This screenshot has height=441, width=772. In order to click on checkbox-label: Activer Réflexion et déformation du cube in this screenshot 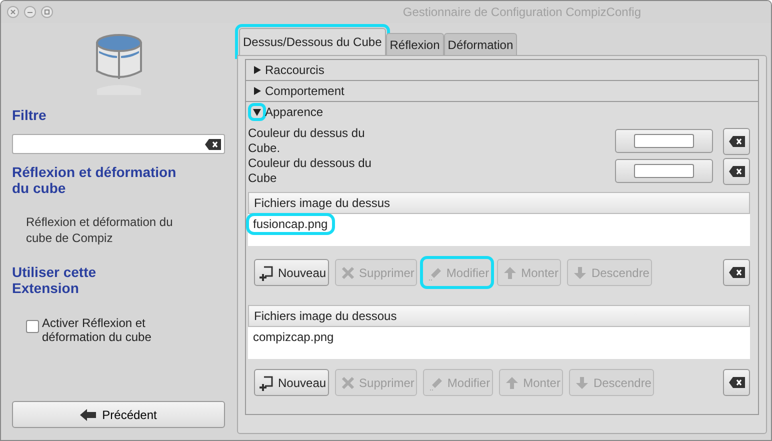, I will do `click(97, 330)`.